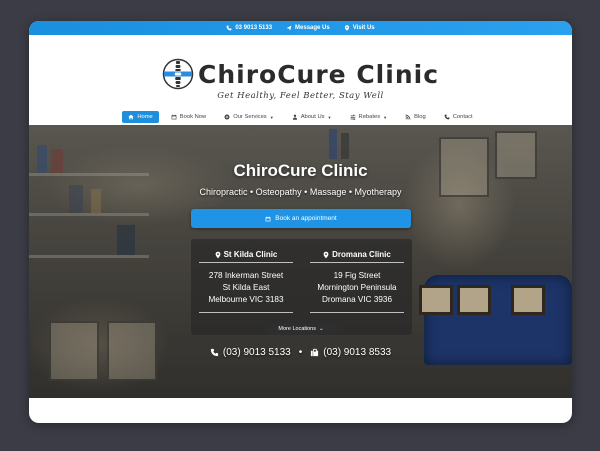  I want to click on location-name: St Kilda Clinic, so click(250, 254).